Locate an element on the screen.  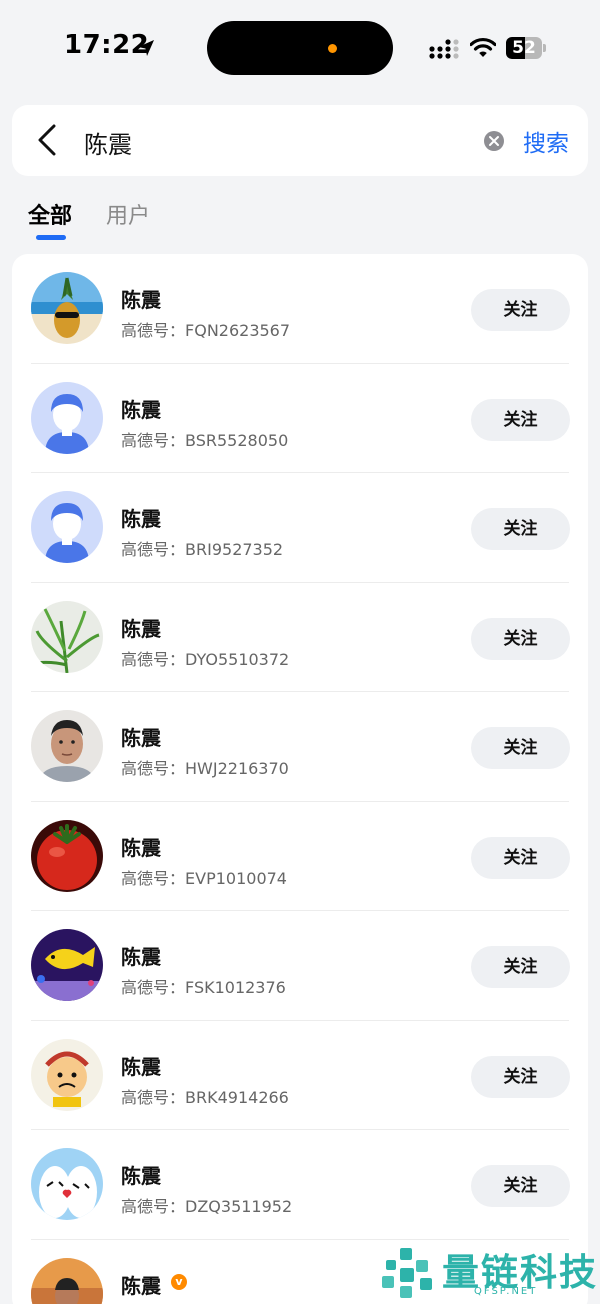
location-arrow-icon is located at coordinates (146, 48).